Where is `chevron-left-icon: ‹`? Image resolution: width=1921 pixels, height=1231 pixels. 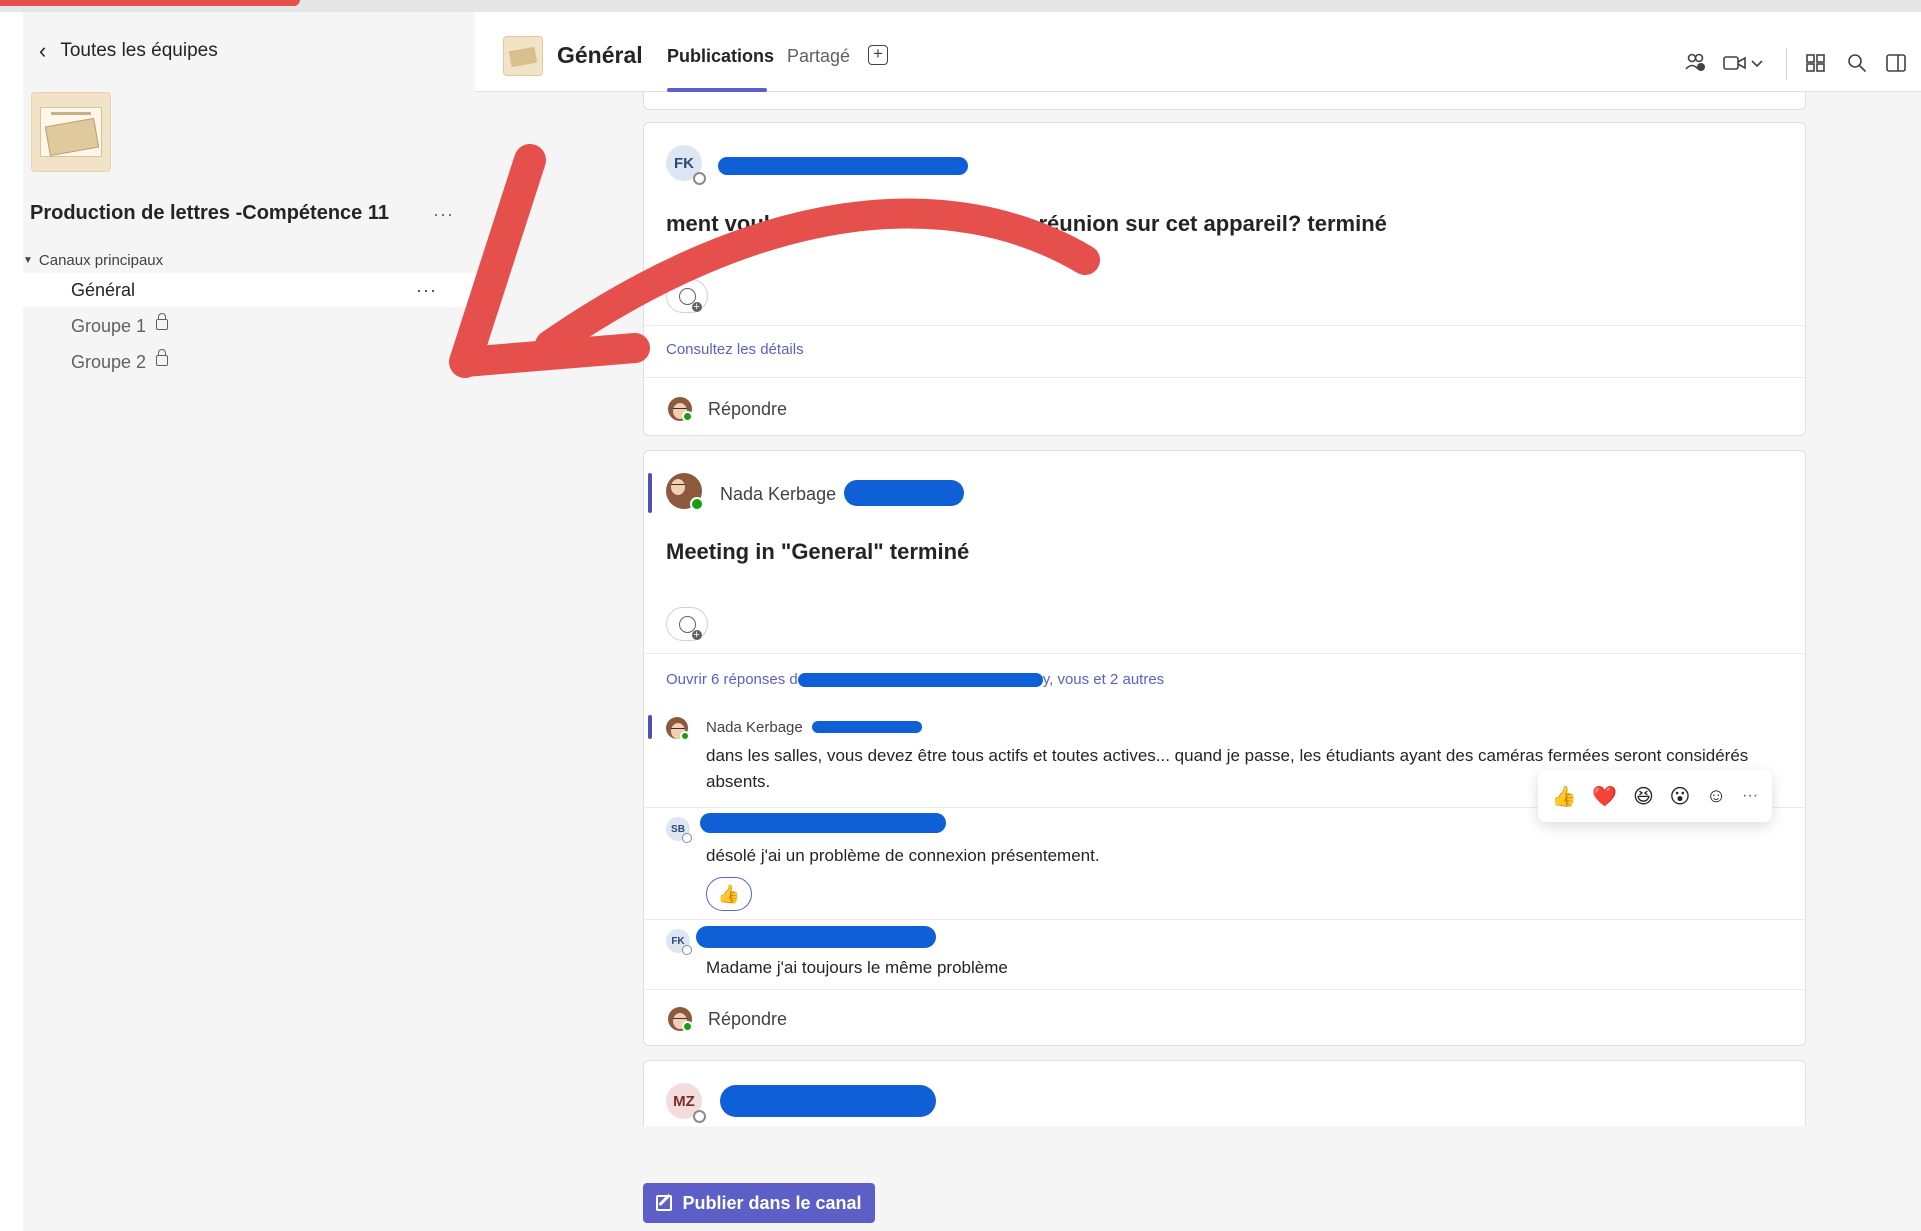
chevron-left-icon: ‹ is located at coordinates (43, 50).